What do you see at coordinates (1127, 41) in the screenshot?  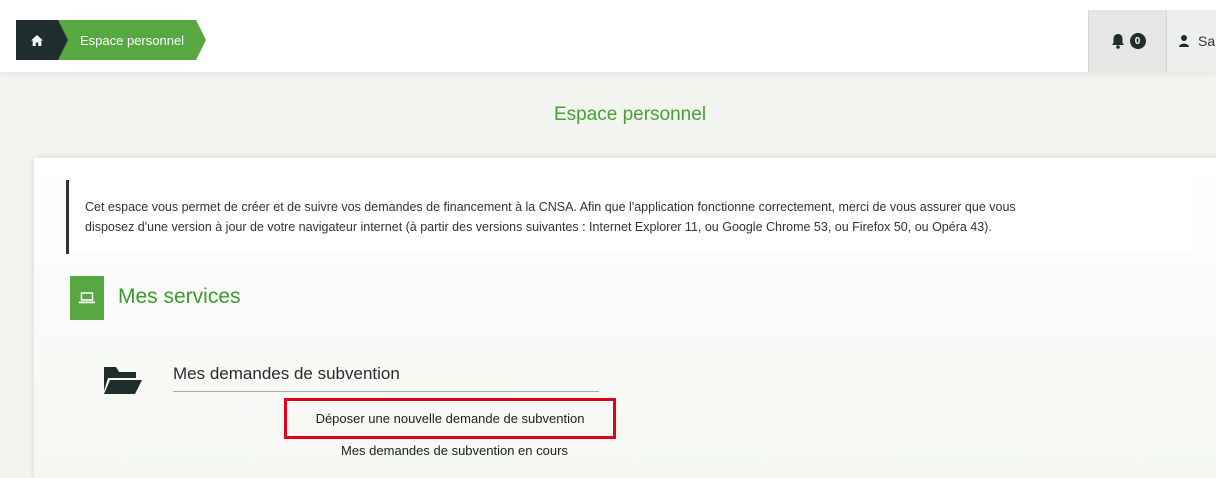 I see `notifications-button: 0` at bounding box center [1127, 41].